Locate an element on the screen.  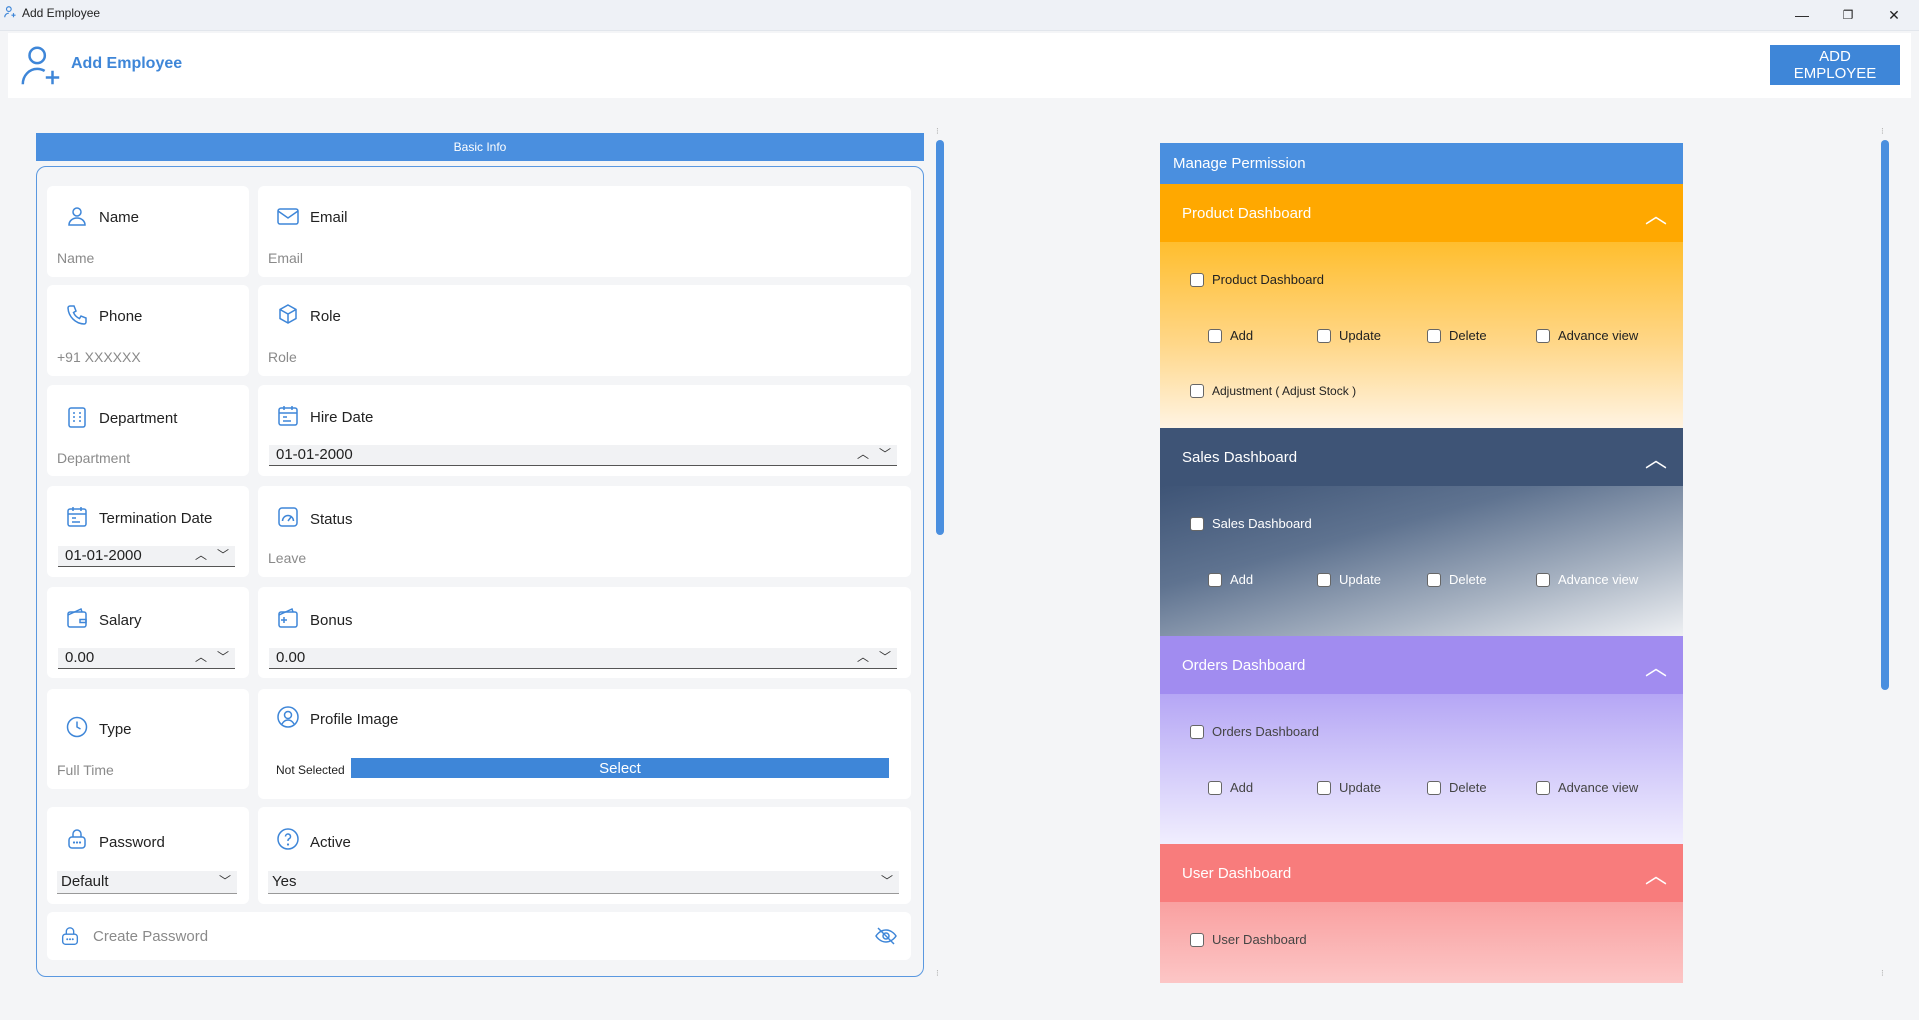
role-input: Role is located at coordinates (282, 357).